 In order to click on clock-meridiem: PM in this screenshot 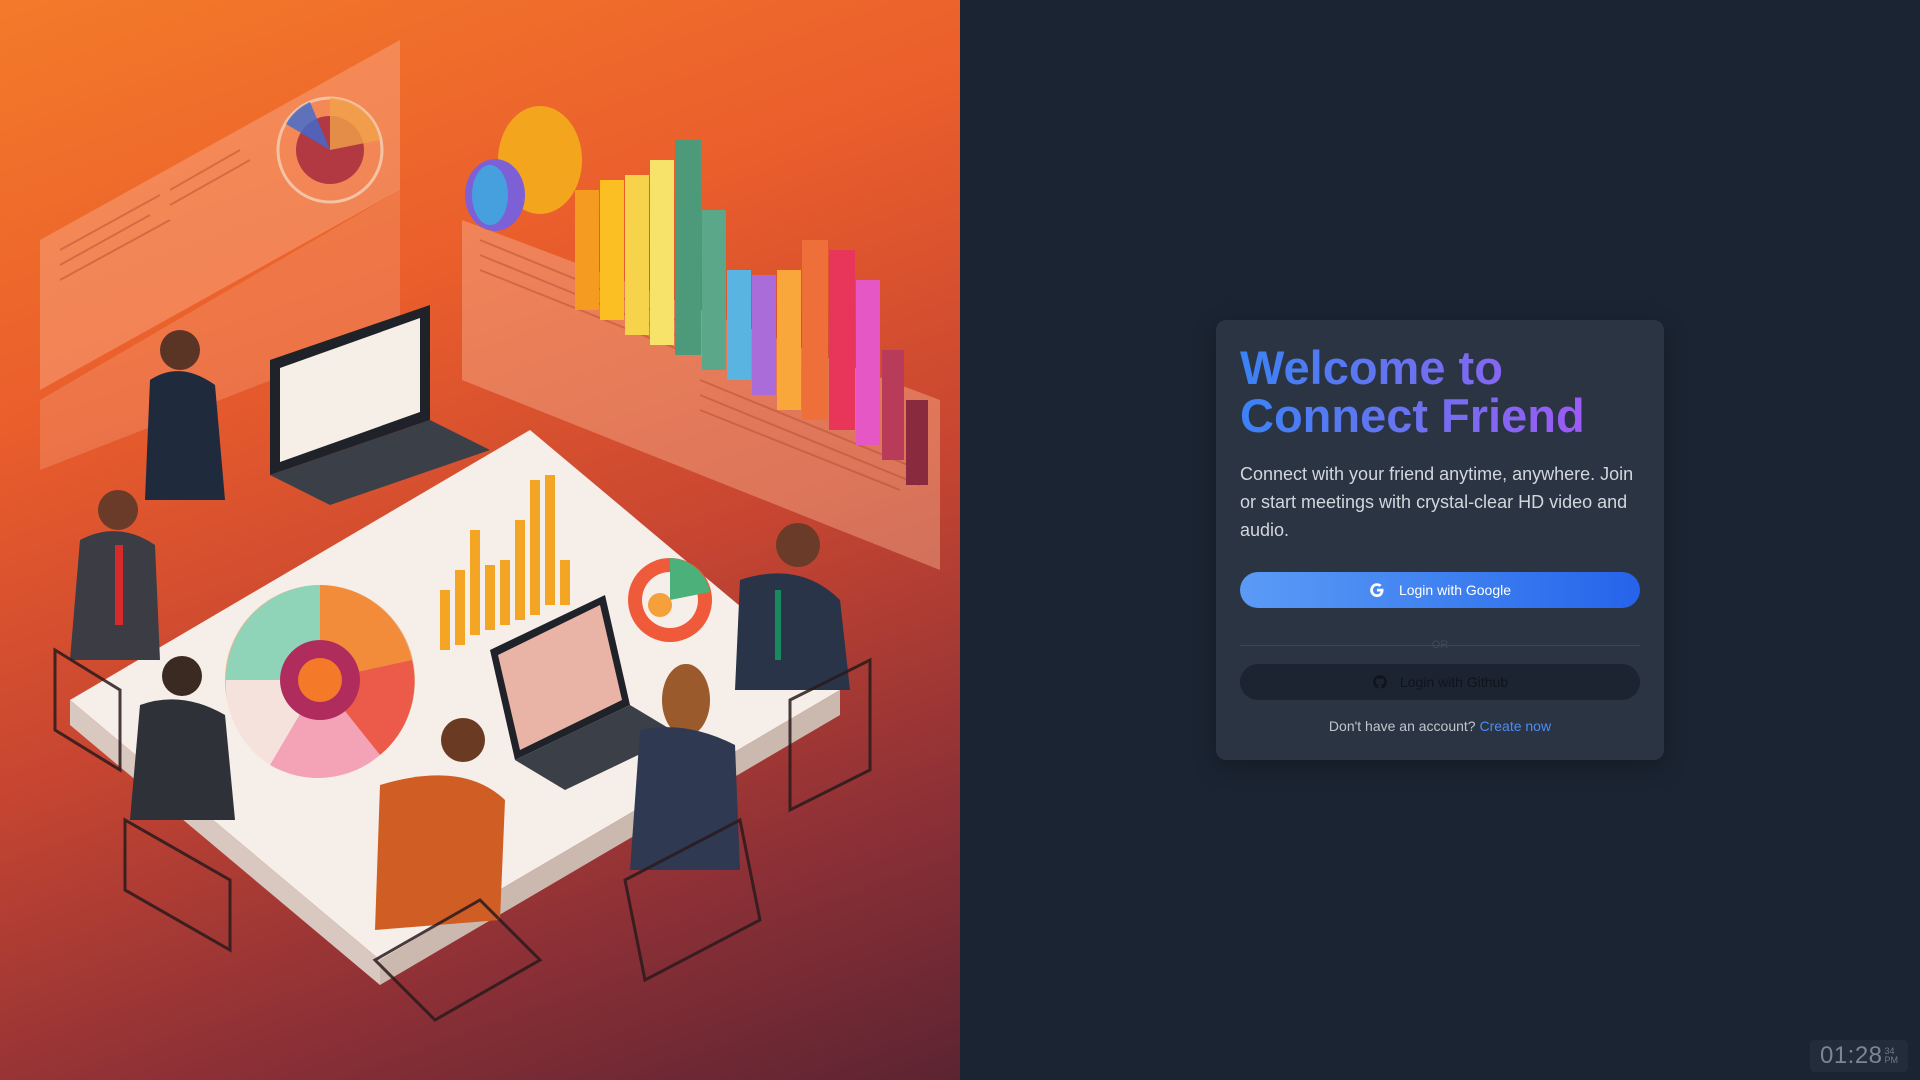, I will do `click(1891, 1060)`.